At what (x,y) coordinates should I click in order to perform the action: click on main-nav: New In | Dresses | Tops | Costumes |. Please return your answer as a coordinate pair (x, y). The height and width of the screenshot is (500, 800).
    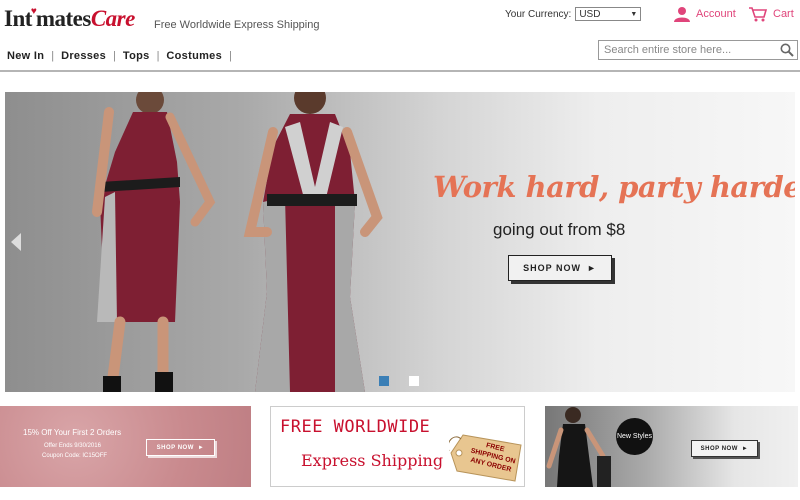
    Looking at the image, I should click on (116, 56).